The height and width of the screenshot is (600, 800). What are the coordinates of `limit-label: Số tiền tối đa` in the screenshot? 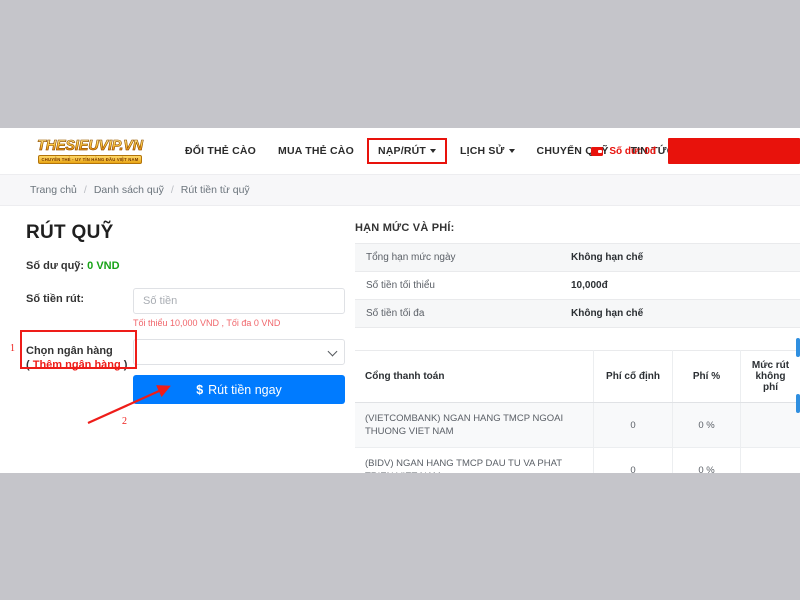 It's located at (457, 313).